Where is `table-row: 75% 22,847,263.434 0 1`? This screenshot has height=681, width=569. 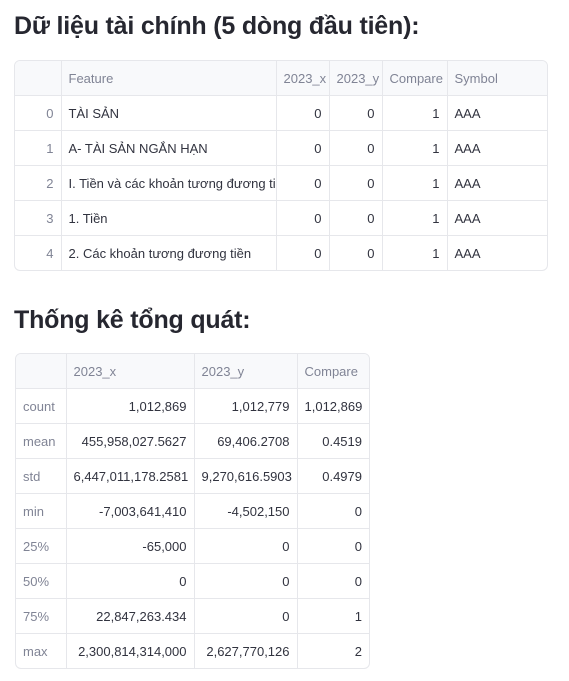
table-row: 75% 22,847,263.434 0 1 is located at coordinates (192, 616).